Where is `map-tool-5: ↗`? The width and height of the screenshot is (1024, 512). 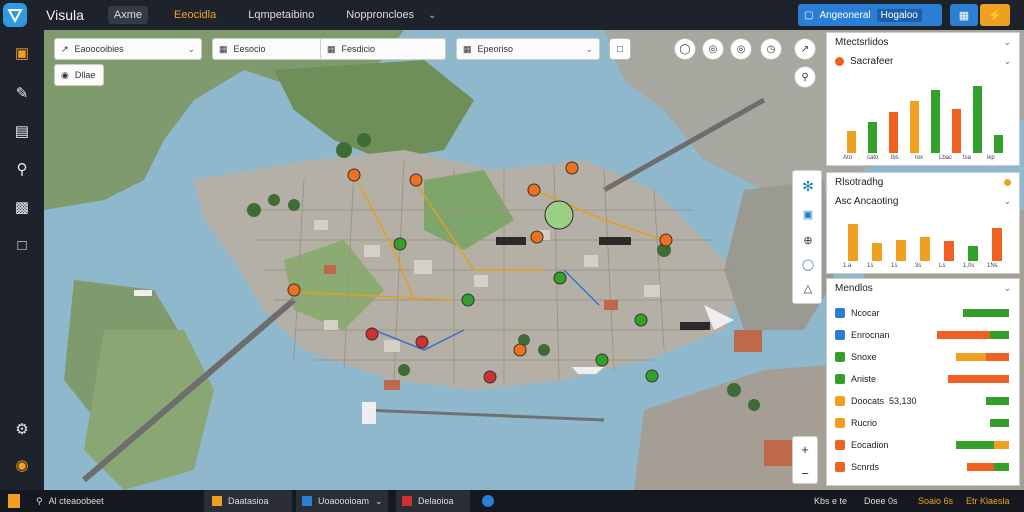 map-tool-5: ↗ is located at coordinates (805, 49).